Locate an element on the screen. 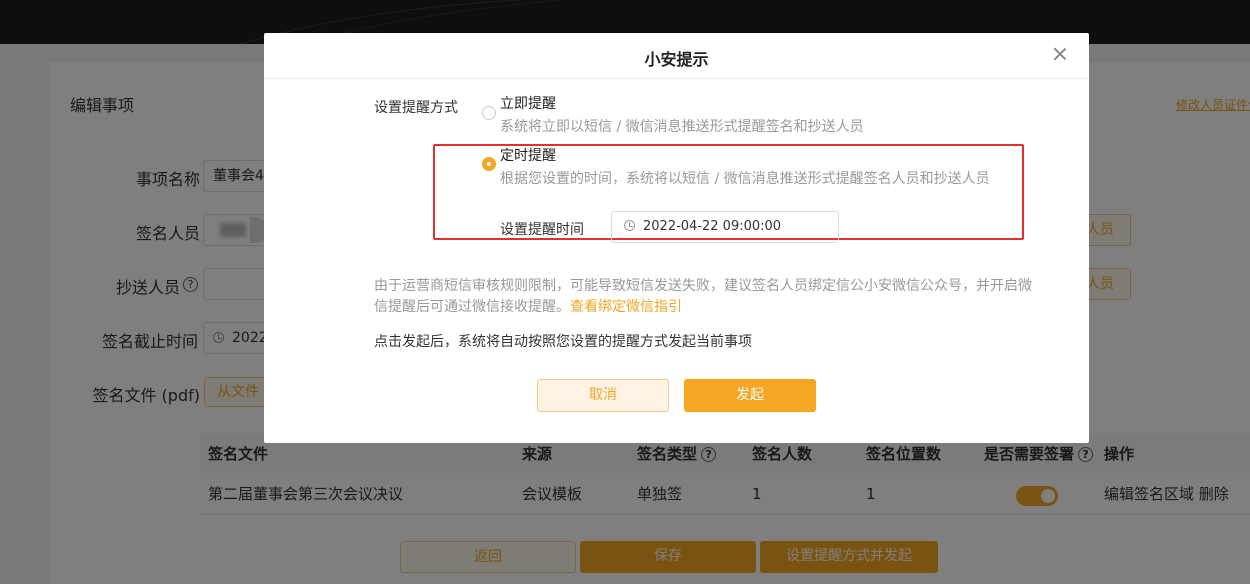 Image resolution: width=1250 pixels, height=584 pixels. cancel-button: 取消 is located at coordinates (603, 395).